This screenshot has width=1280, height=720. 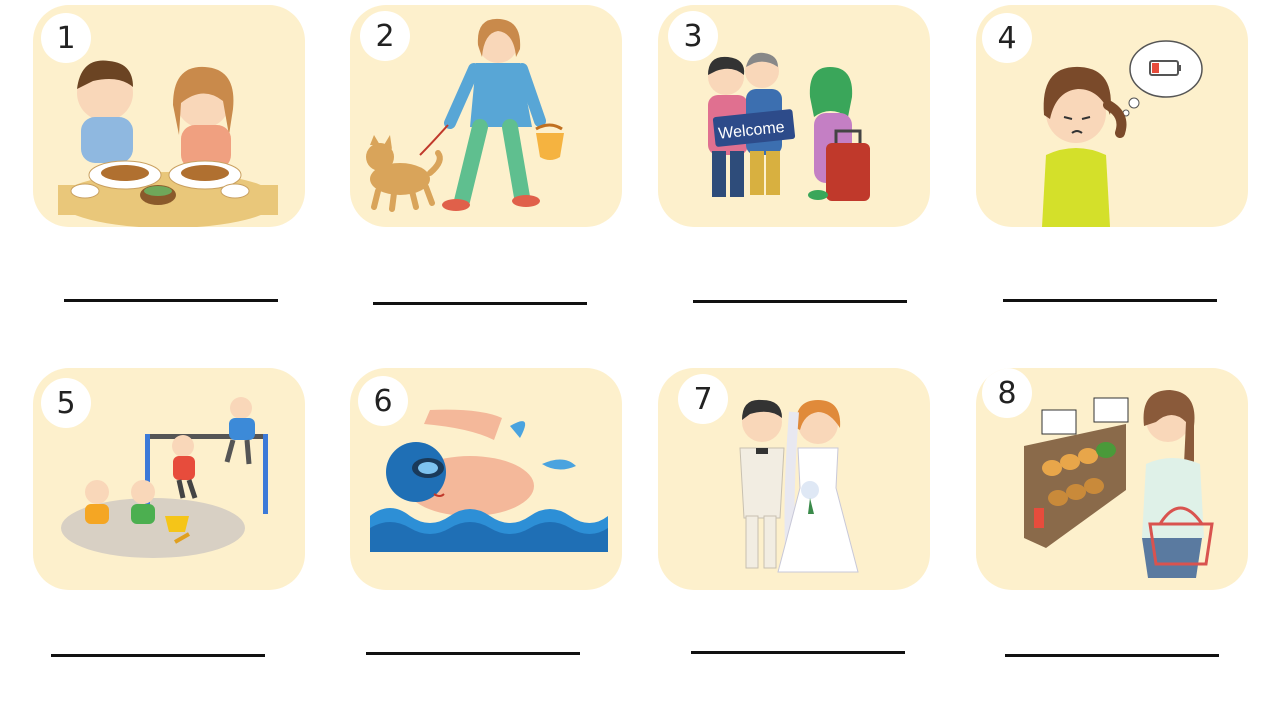 I want to click on card-3: 3 Welcome, so click(x=794, y=116).